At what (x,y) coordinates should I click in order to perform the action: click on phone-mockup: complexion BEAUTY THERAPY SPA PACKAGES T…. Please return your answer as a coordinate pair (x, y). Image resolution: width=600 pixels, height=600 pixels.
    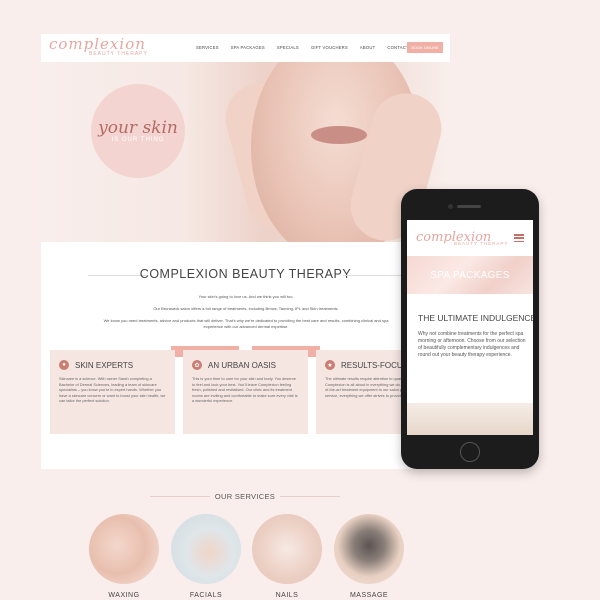
    Looking at the image, I should click on (470, 329).